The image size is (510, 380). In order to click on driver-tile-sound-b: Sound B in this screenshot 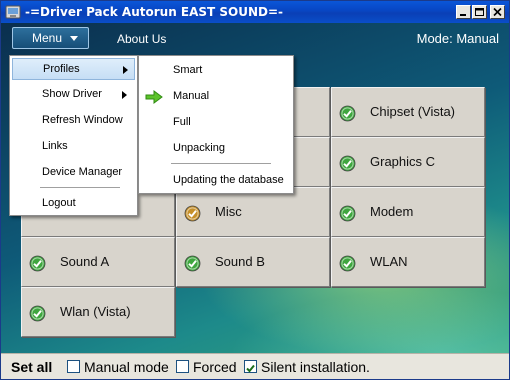, I will do `click(253, 262)`.